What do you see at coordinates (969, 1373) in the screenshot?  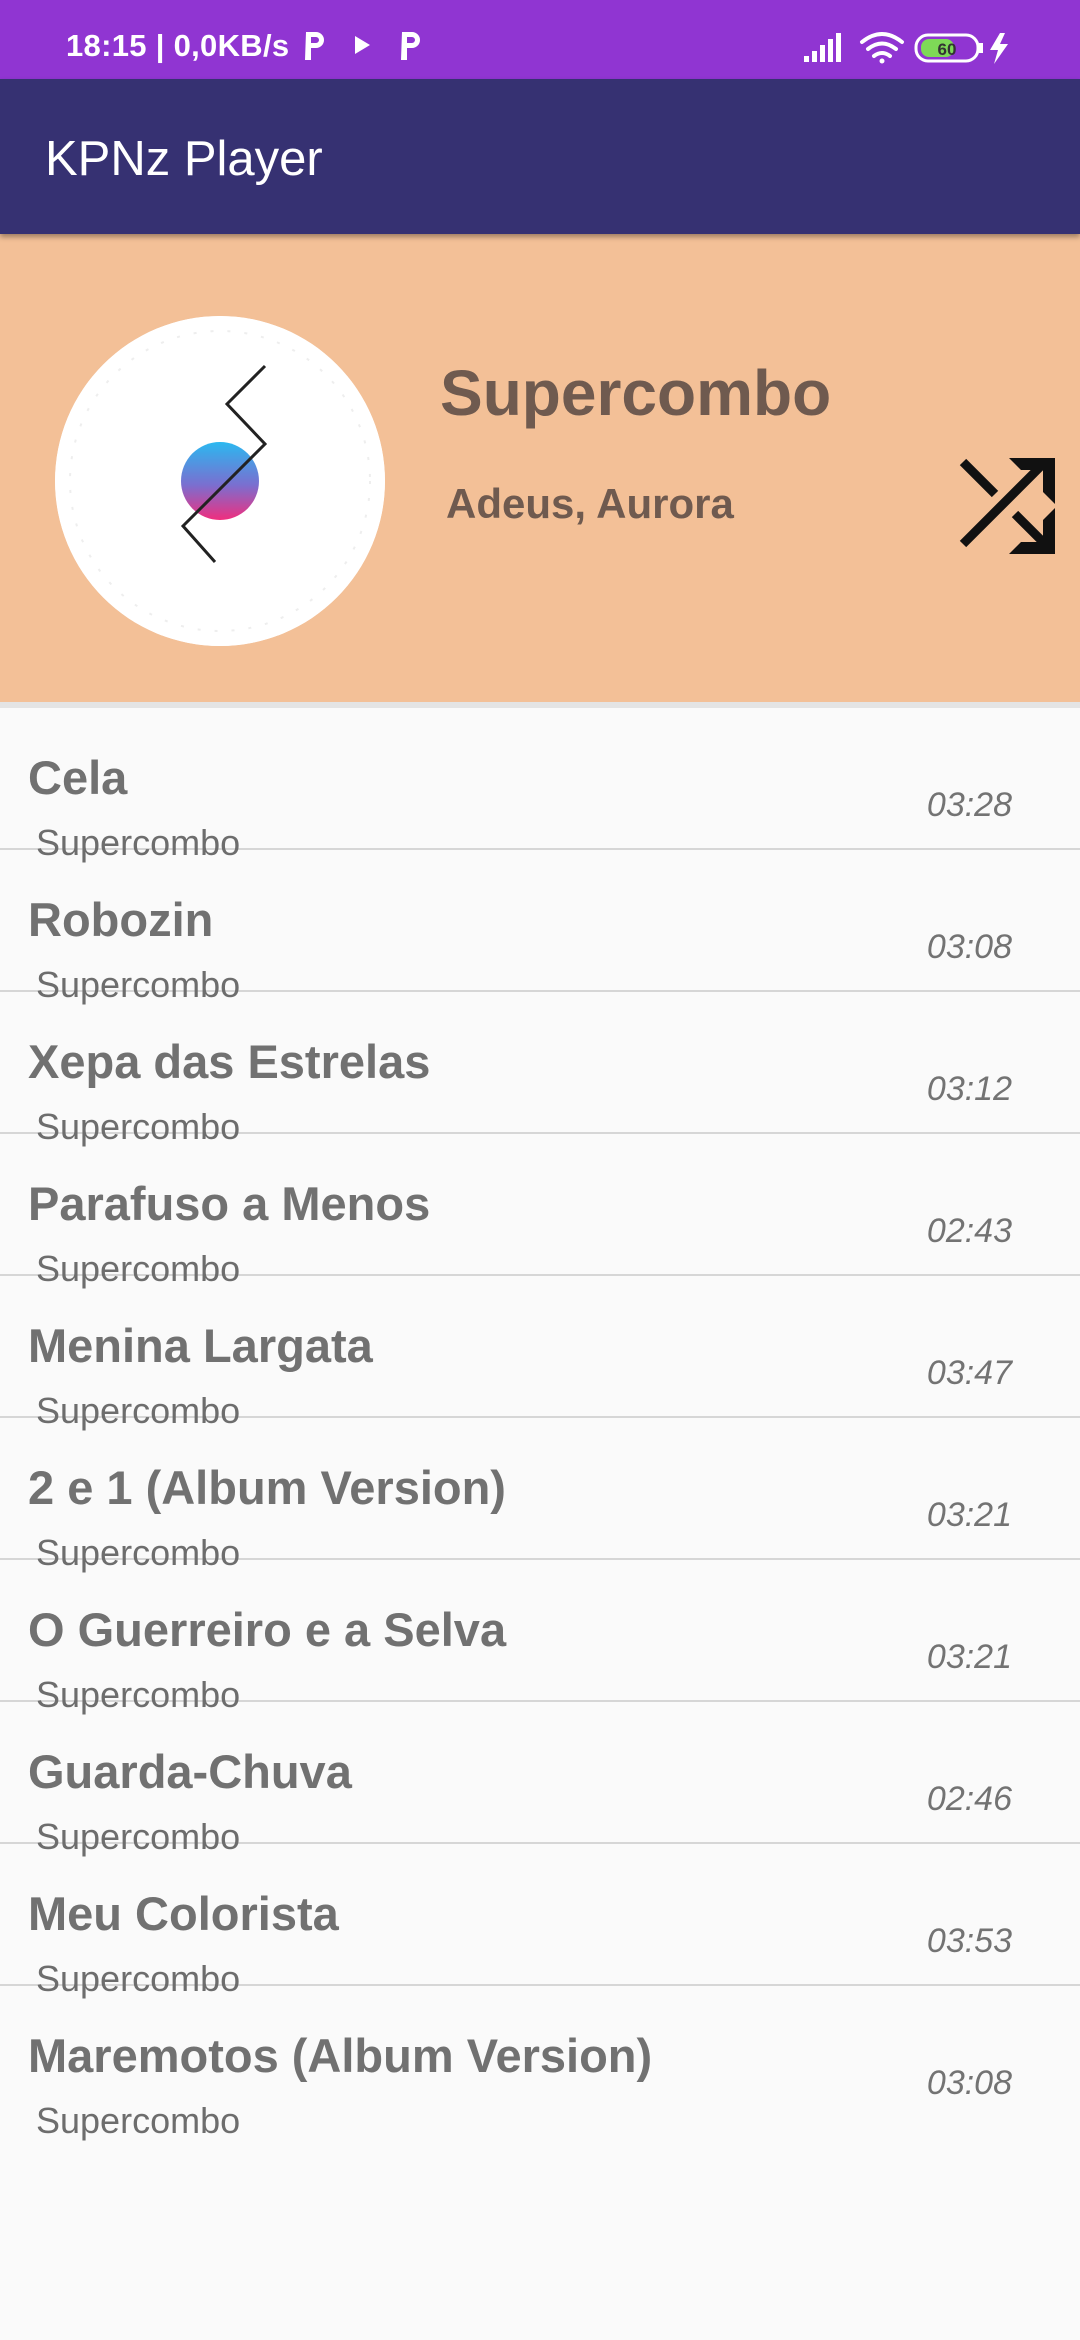 I see `track-duration: 03:47` at bounding box center [969, 1373].